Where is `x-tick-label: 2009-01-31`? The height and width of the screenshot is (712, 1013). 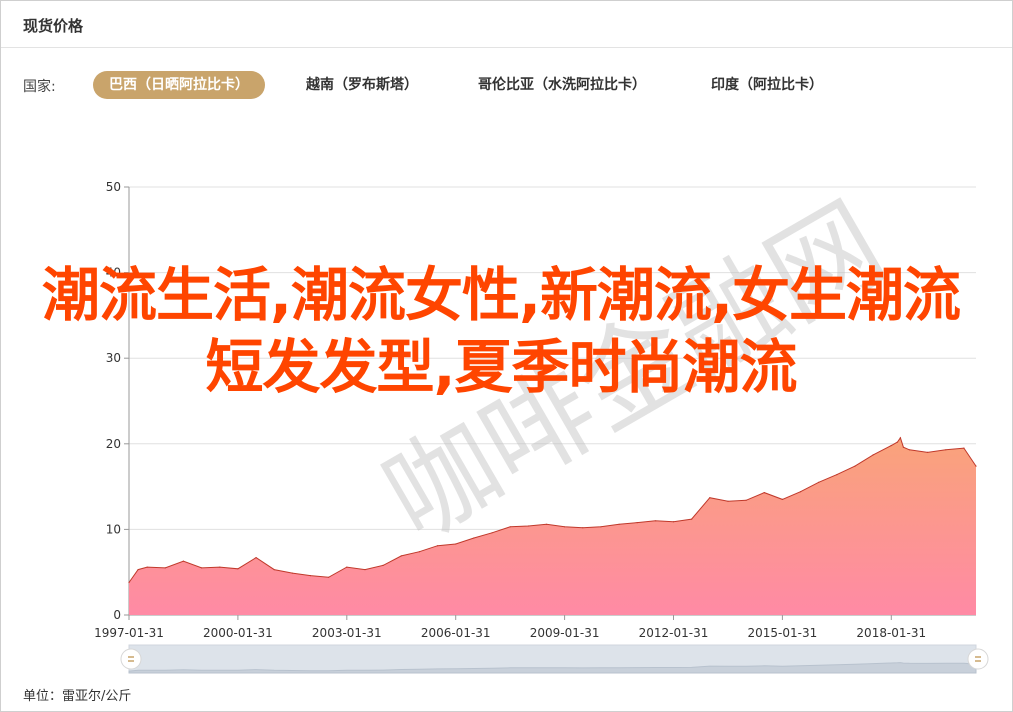
x-tick-label: 2009-01-31 is located at coordinates (565, 633).